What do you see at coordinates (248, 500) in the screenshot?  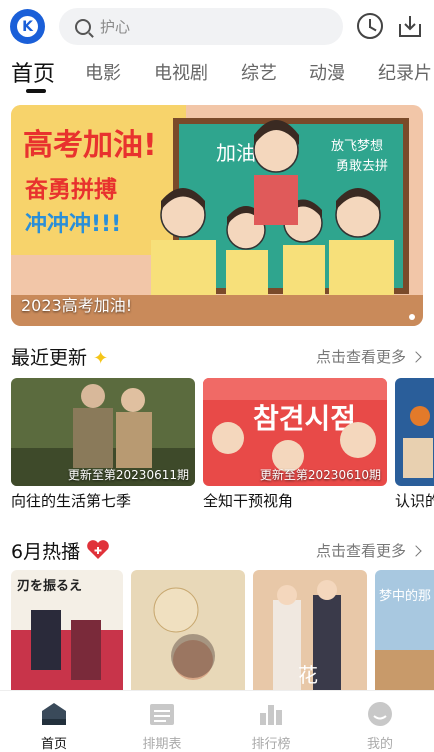 I see `recent-title-2: 全知干预视角` at bounding box center [248, 500].